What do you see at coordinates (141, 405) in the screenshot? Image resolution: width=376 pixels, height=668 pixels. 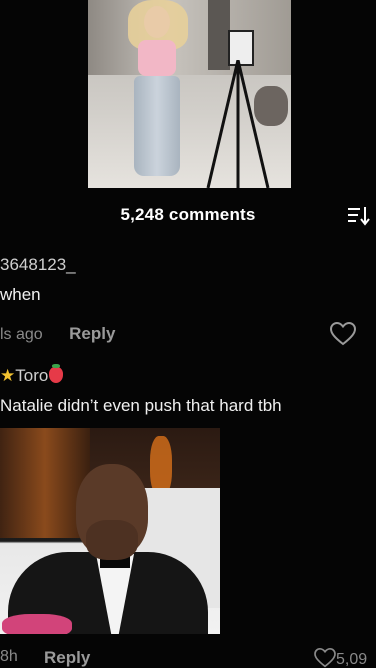 I see `comment-text: Natalie didn’t even push that hard tbh` at bounding box center [141, 405].